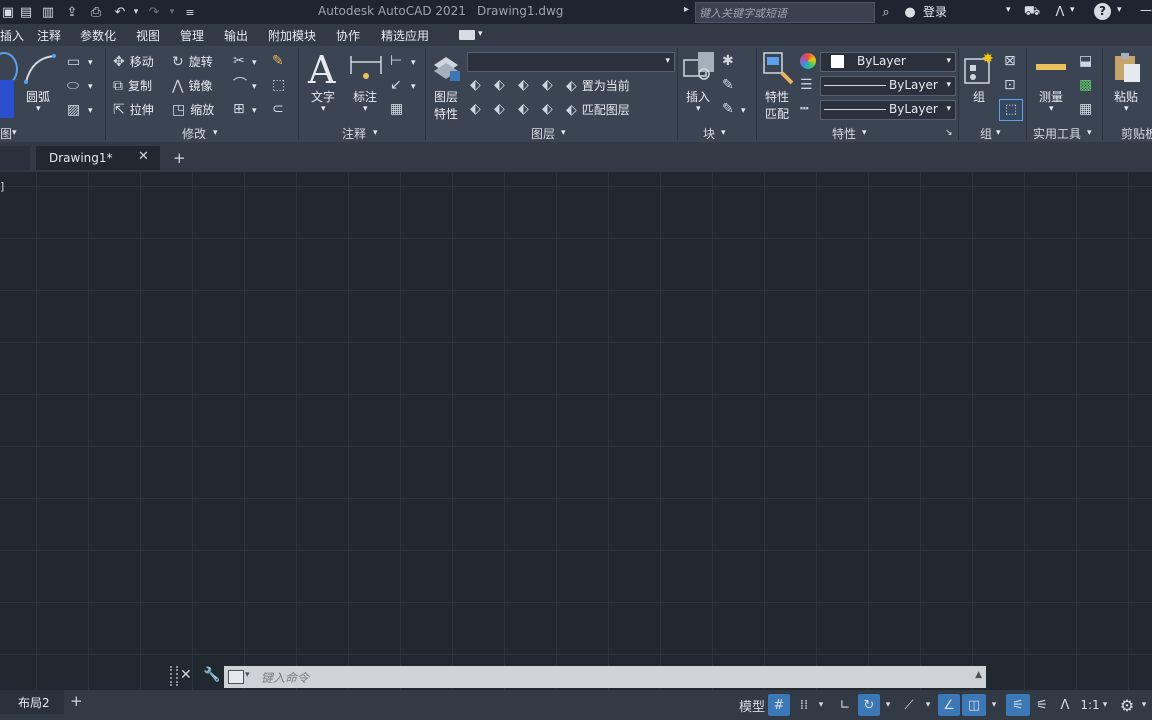  Describe the element at coordinates (480, 34) in the screenshot. I see `ribbon-minimize-dropdown-icon: ▾` at that location.